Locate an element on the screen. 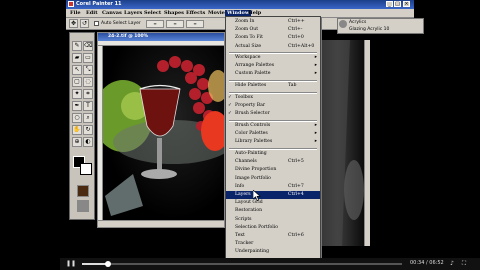  brush-variant: Glazing Acrylic 10 is located at coordinates (369, 29).